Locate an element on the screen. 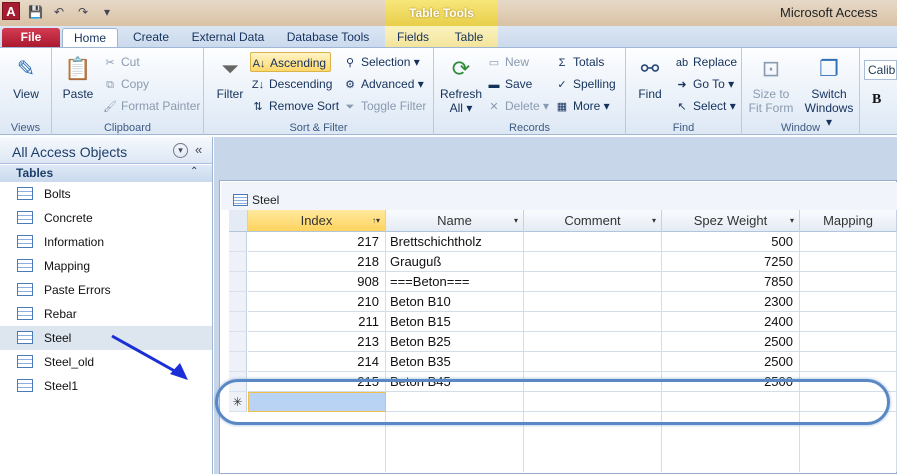  column-header-name: Name ▾ is located at coordinates (455, 221).